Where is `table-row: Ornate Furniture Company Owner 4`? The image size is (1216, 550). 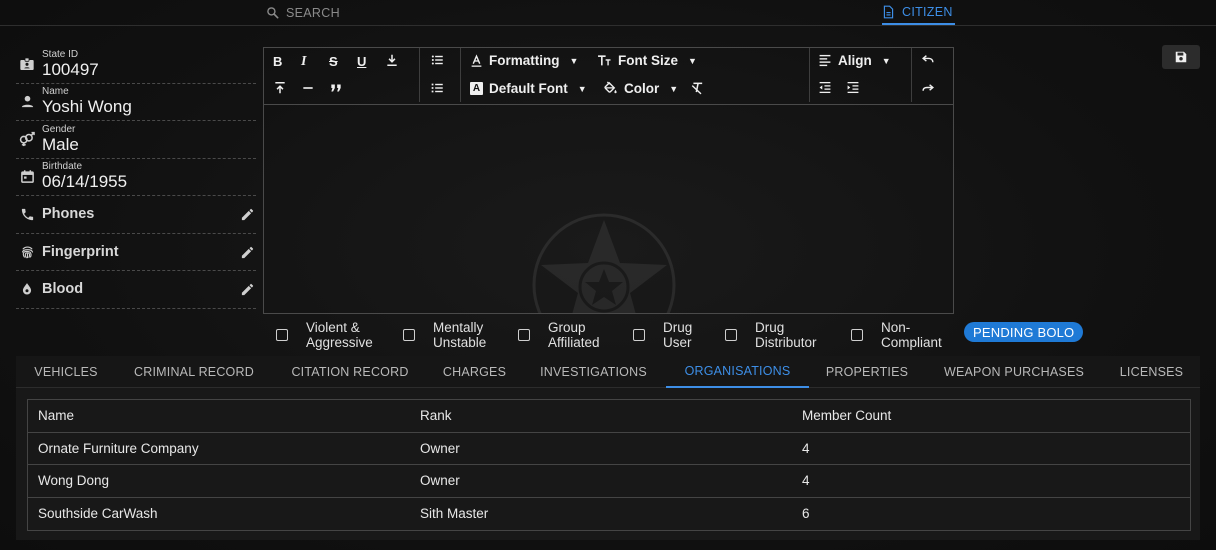
table-row: Ornate Furniture Company Owner 4 is located at coordinates (609, 449).